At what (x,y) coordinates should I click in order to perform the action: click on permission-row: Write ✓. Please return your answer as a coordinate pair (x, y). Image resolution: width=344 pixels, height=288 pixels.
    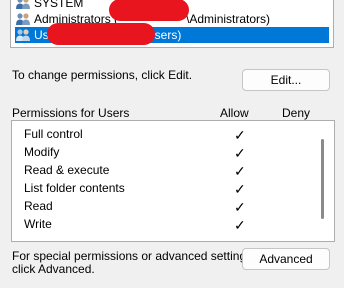
    Looking at the image, I should click on (164, 224).